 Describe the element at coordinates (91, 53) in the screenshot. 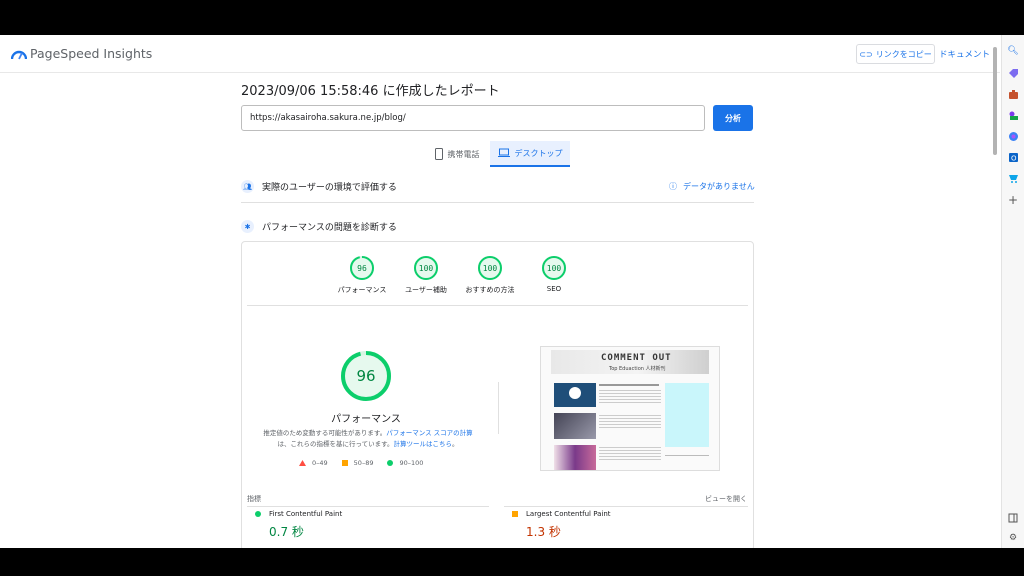

I see `app-name: PageSpeed Insights` at that location.